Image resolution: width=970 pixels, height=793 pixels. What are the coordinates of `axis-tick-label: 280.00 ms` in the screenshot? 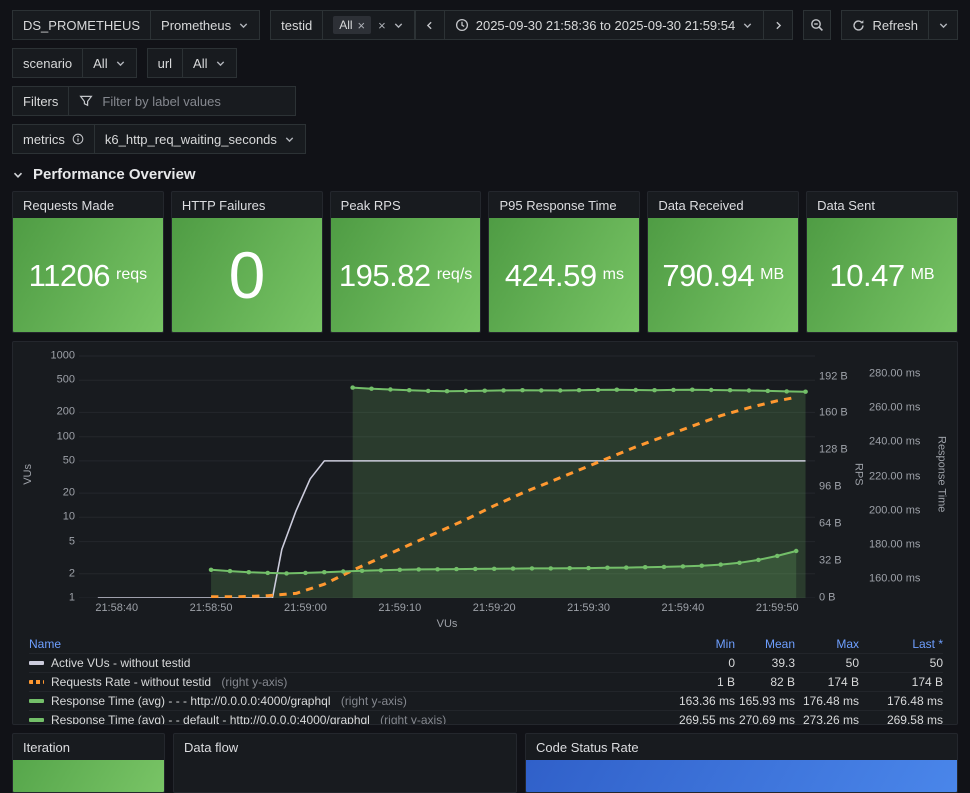 It's located at (895, 373).